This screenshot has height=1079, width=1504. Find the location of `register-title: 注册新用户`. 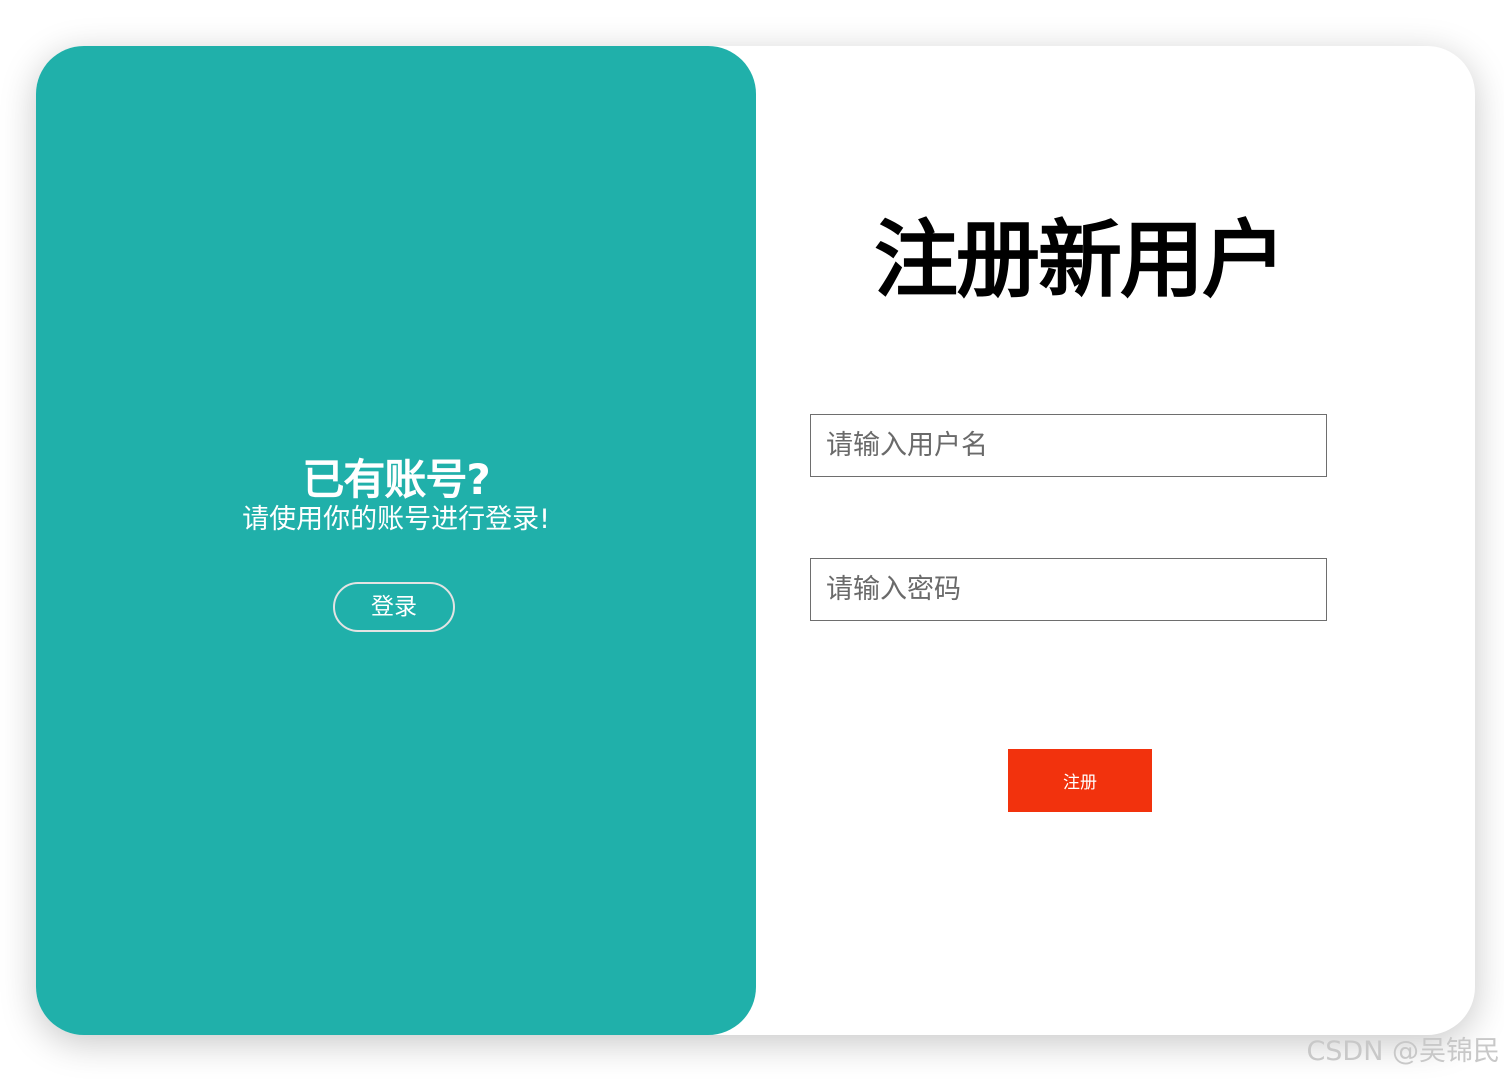

register-title: 注册新用户 is located at coordinates (1079, 260).